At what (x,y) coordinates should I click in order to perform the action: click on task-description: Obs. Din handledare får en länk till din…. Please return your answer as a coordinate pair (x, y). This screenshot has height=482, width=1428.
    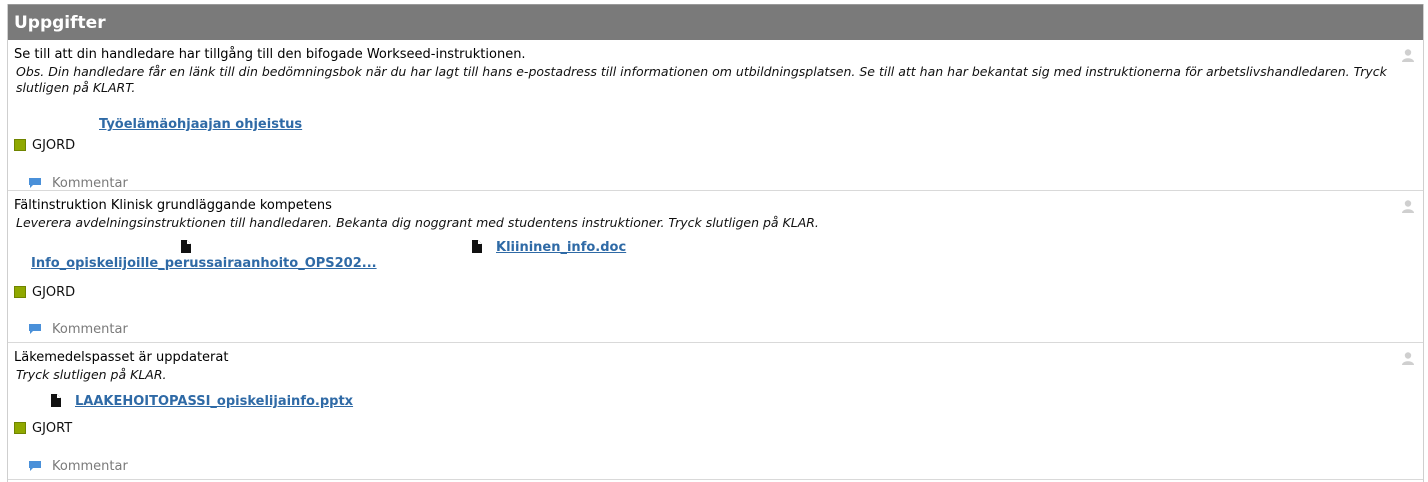
    Looking at the image, I should click on (701, 79).